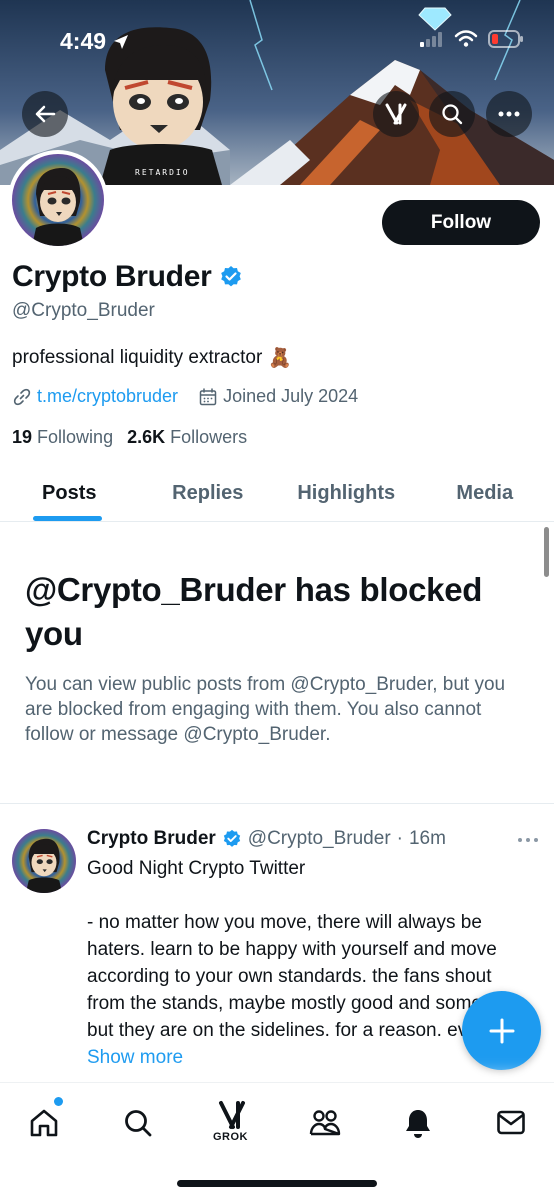  I want to click on scrollbar, so click(546, 552).